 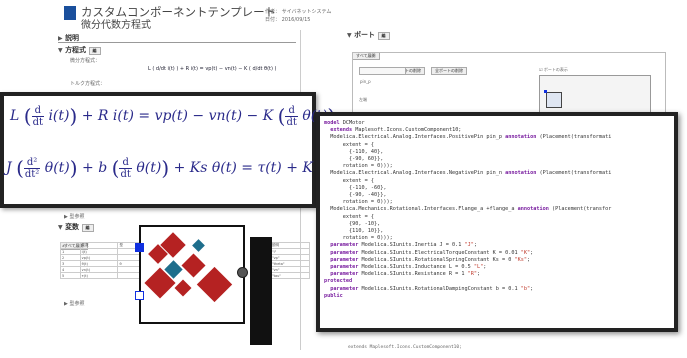 What do you see at coordinates (553, 70) in the screenshot?
I see `show-ports-checkbox: ☑ ポートの表示` at bounding box center [553, 70].